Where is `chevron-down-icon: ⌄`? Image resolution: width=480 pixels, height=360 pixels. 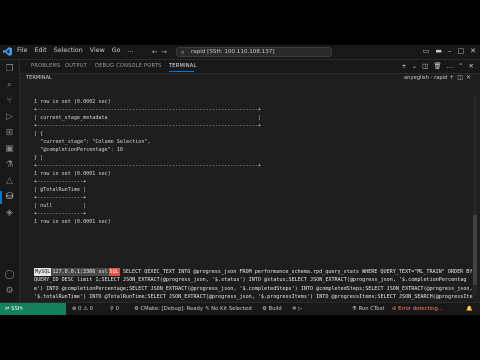 chevron-down-icon: ⌄ is located at coordinates (414, 66).